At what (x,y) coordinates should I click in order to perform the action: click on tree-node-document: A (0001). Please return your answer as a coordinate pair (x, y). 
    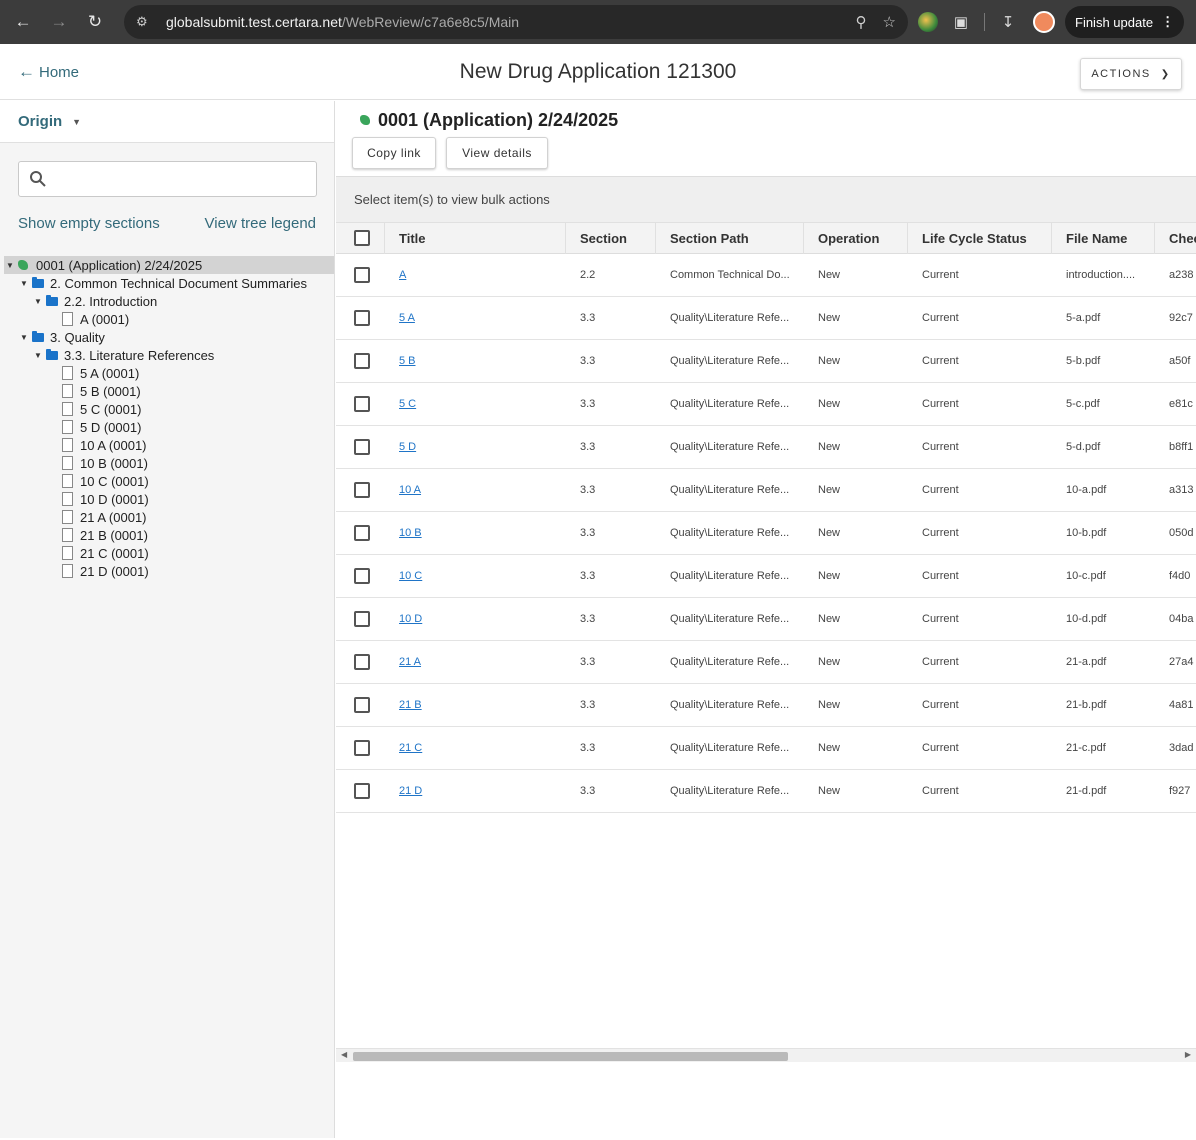
    Looking at the image, I should click on (167, 319).